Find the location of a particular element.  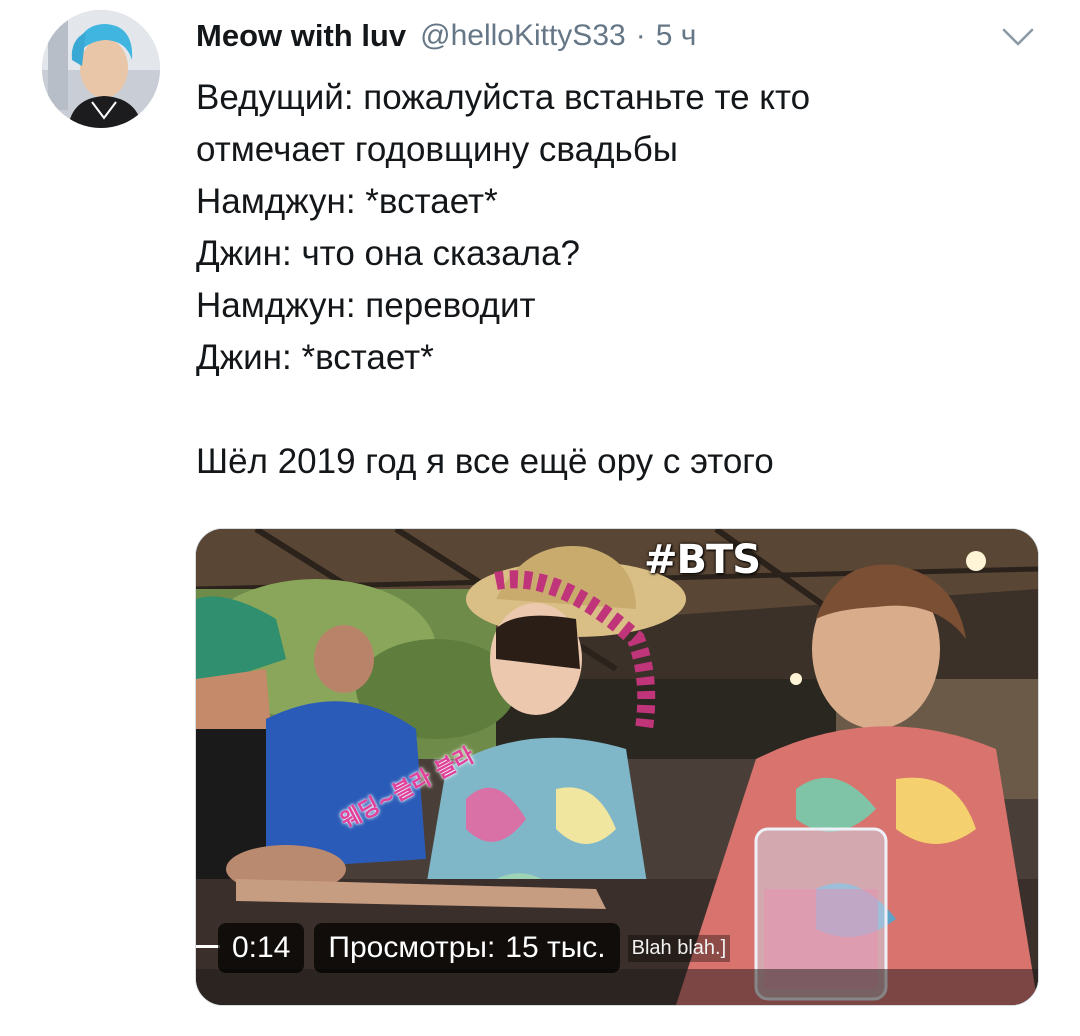

video-info-bar: 0:14 Просмотры: 15 тыс. Blah blah.] is located at coordinates (474, 948).